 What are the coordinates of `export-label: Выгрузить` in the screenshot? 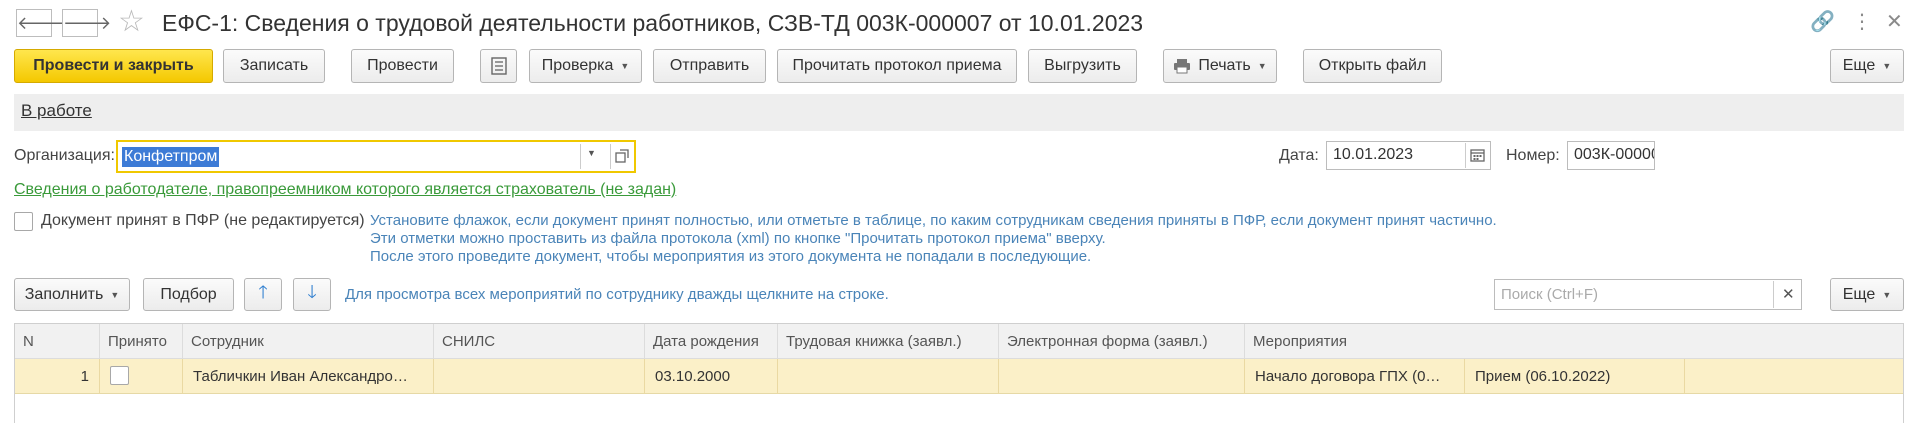 It's located at (1082, 65).